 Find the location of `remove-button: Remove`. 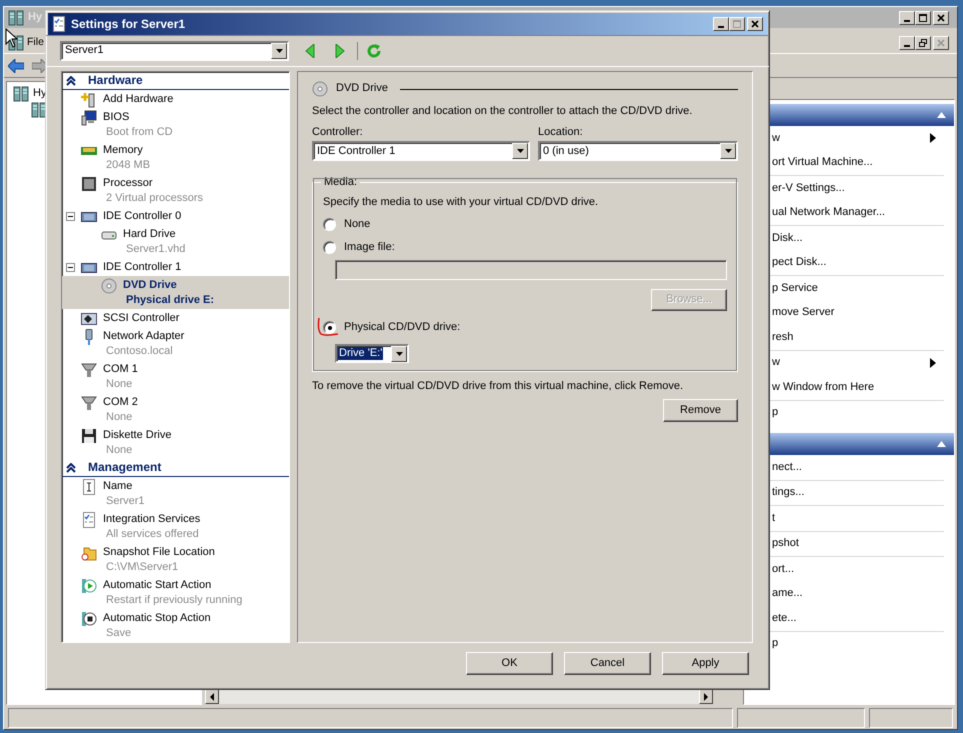

remove-button: Remove is located at coordinates (700, 410).